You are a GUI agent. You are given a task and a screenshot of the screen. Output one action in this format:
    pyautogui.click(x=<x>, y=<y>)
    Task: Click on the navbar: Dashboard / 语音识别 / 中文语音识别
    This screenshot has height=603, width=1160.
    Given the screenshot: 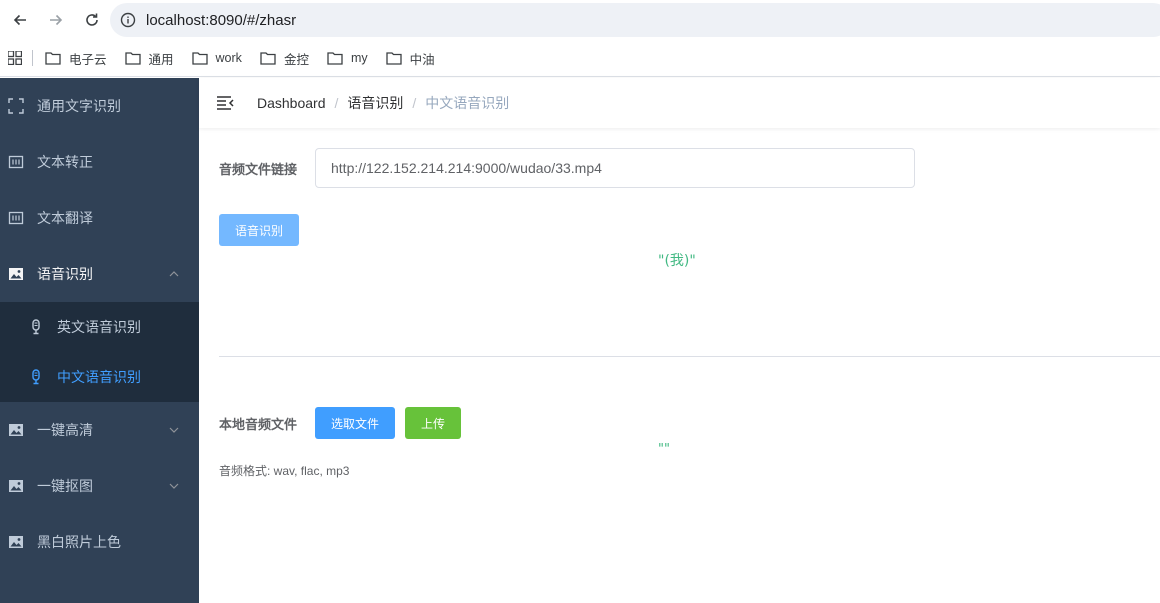 What is the action you would take?
    pyautogui.click(x=679, y=103)
    